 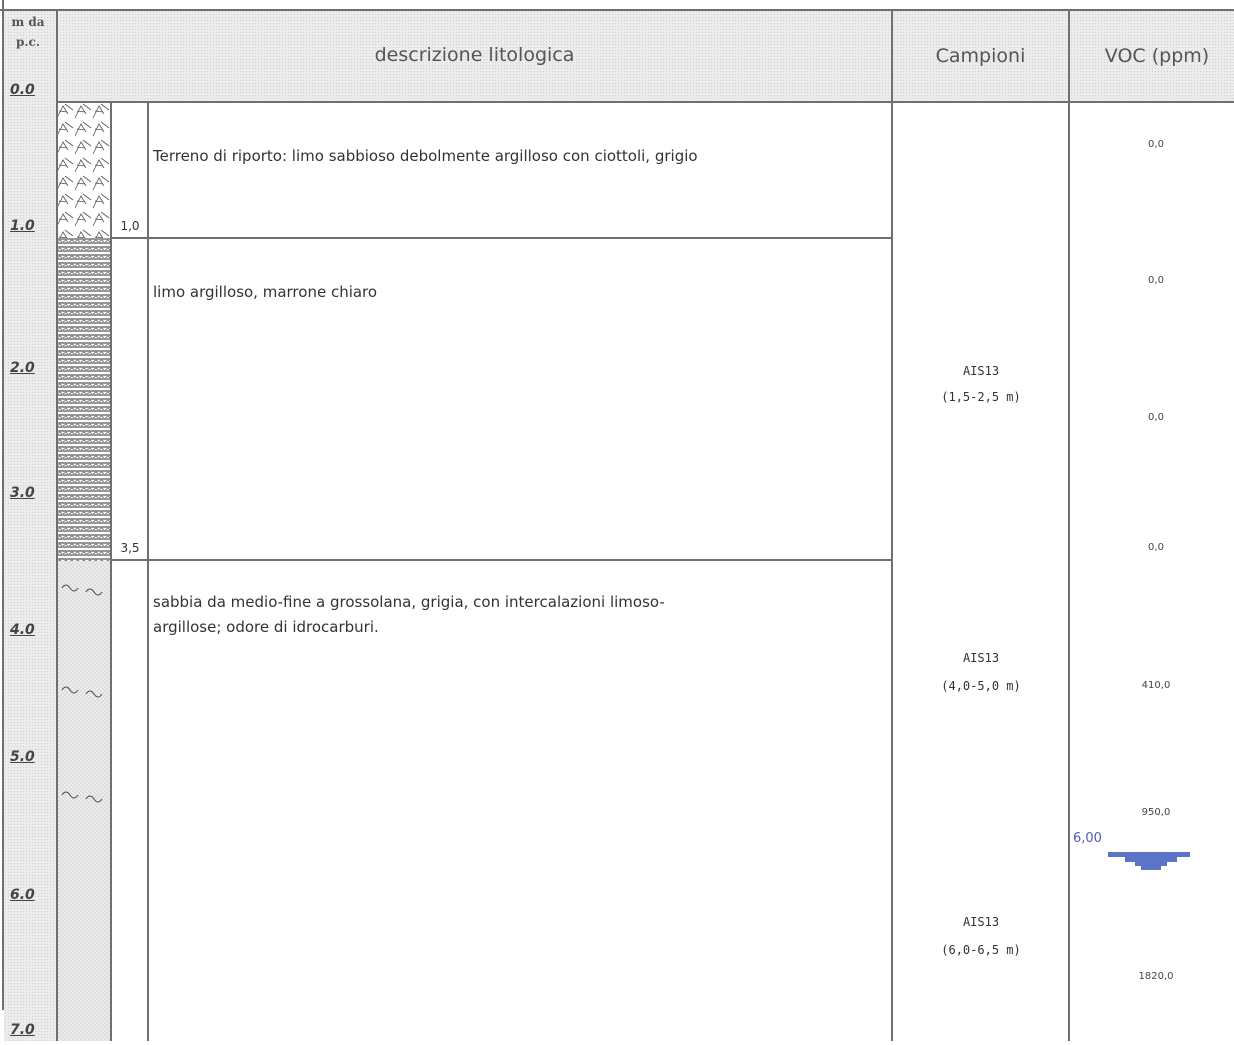 What do you see at coordinates (981, 397) in the screenshot?
I see `sample-1-range: (1,5-2,5 m)` at bounding box center [981, 397].